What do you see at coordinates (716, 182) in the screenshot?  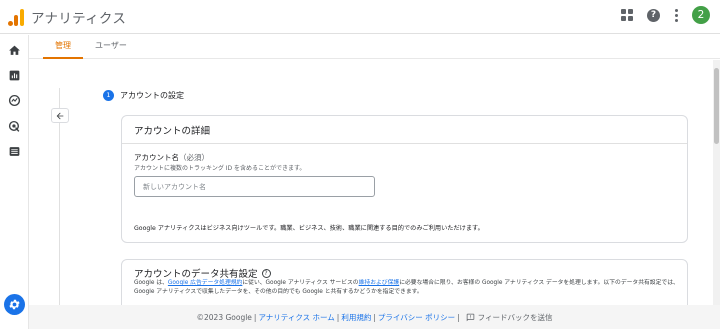 I see `page-scrollbar` at bounding box center [716, 182].